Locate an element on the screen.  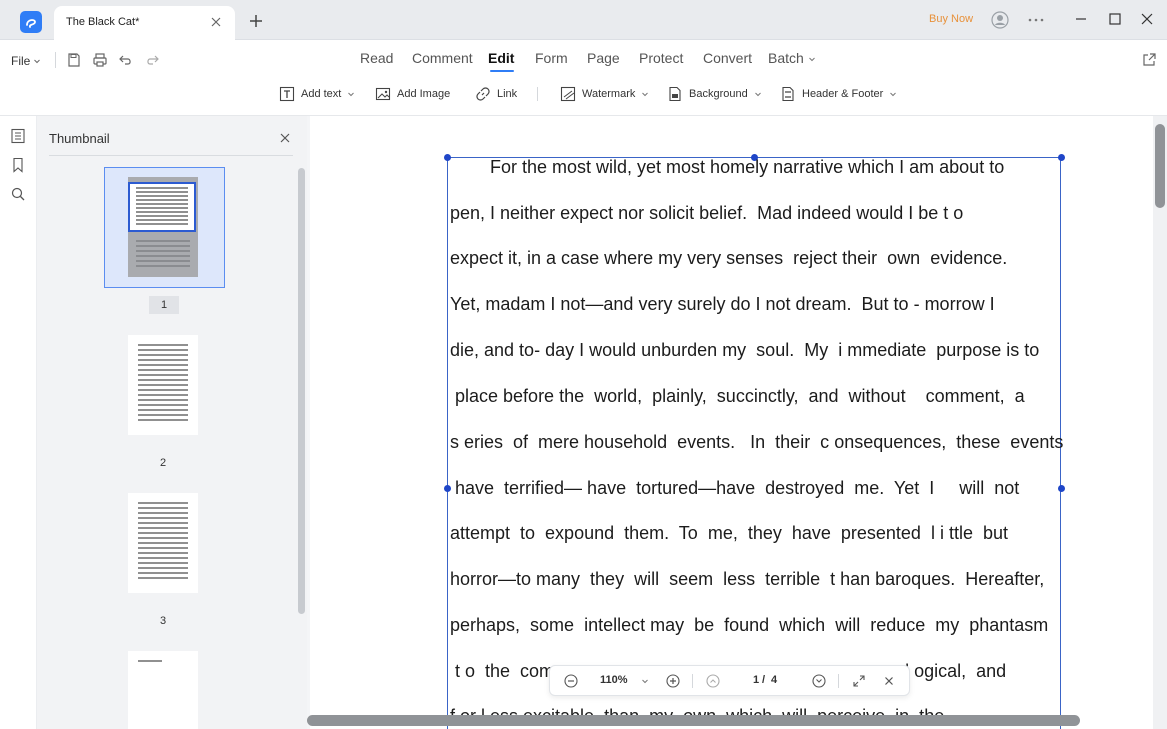
header-footer-label: Header & Footer is located at coordinates (843, 94).